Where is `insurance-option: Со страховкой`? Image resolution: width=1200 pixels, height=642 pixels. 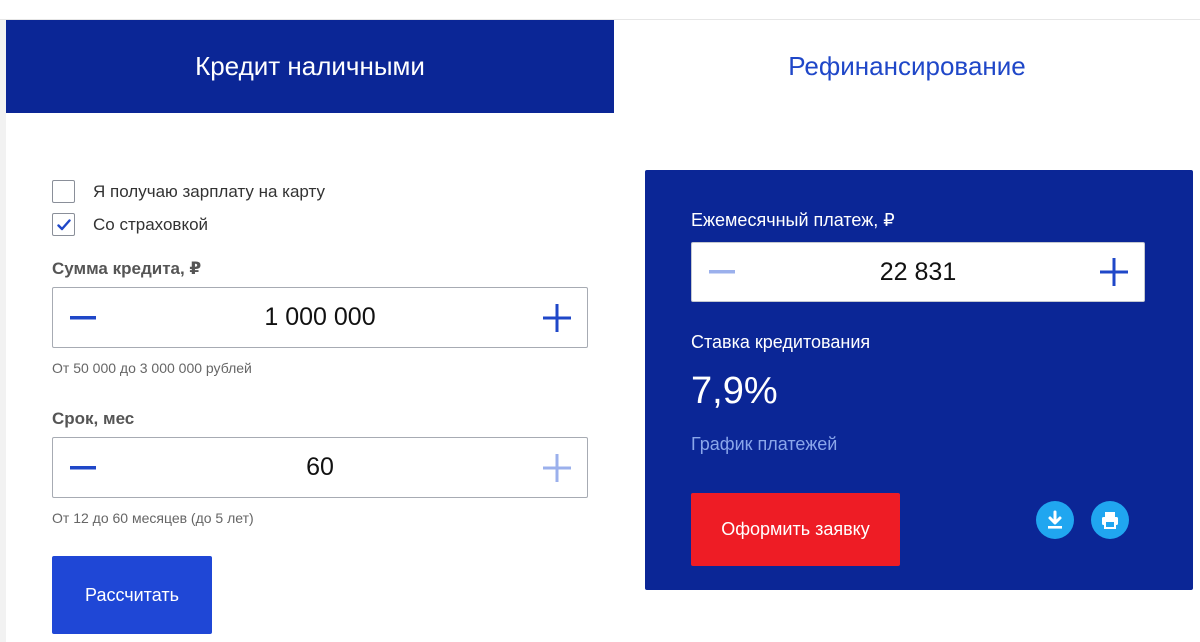 insurance-option: Со страховкой is located at coordinates (130, 224).